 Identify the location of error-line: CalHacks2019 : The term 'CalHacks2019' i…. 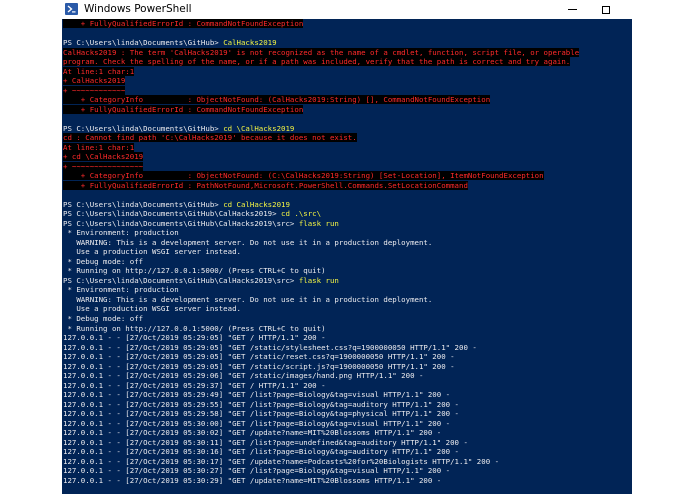
(347, 52).